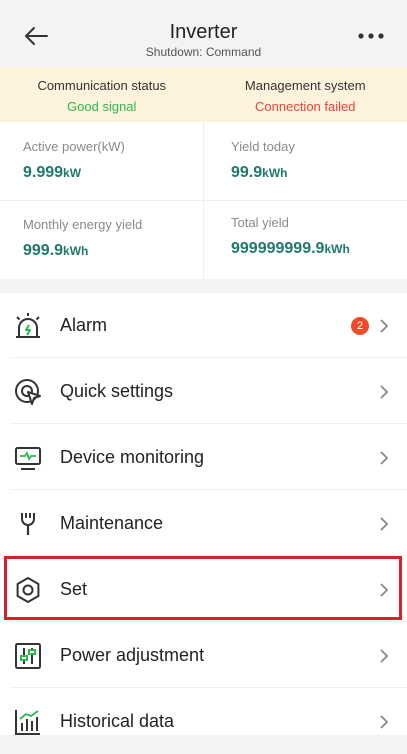  Describe the element at coordinates (124, 225) in the screenshot. I see `monthly-yield-label: Monthly energy yield` at that location.